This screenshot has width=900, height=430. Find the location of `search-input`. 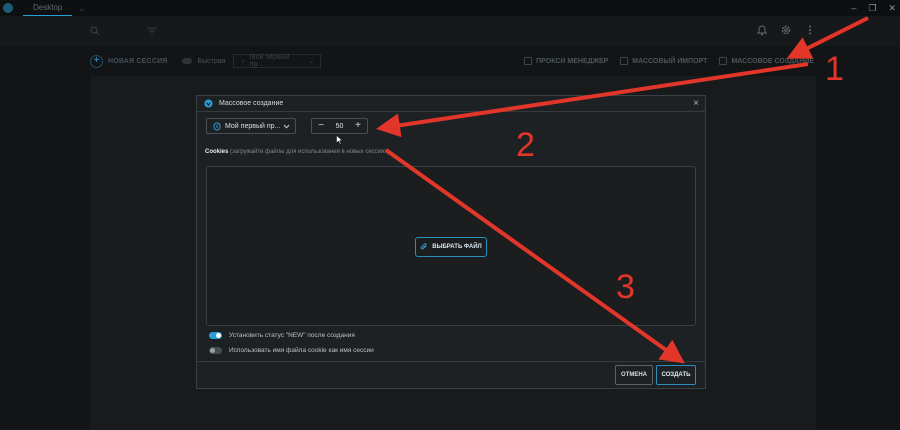

search-input is located at coordinates (200, 31).